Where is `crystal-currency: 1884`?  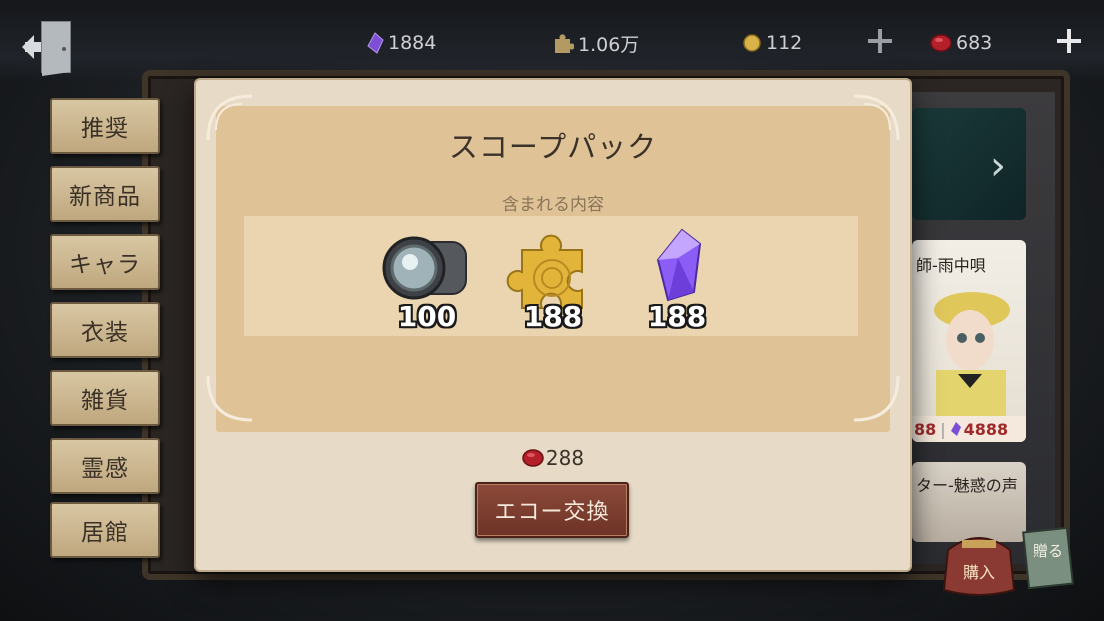 crystal-currency: 1884 is located at coordinates (401, 43).